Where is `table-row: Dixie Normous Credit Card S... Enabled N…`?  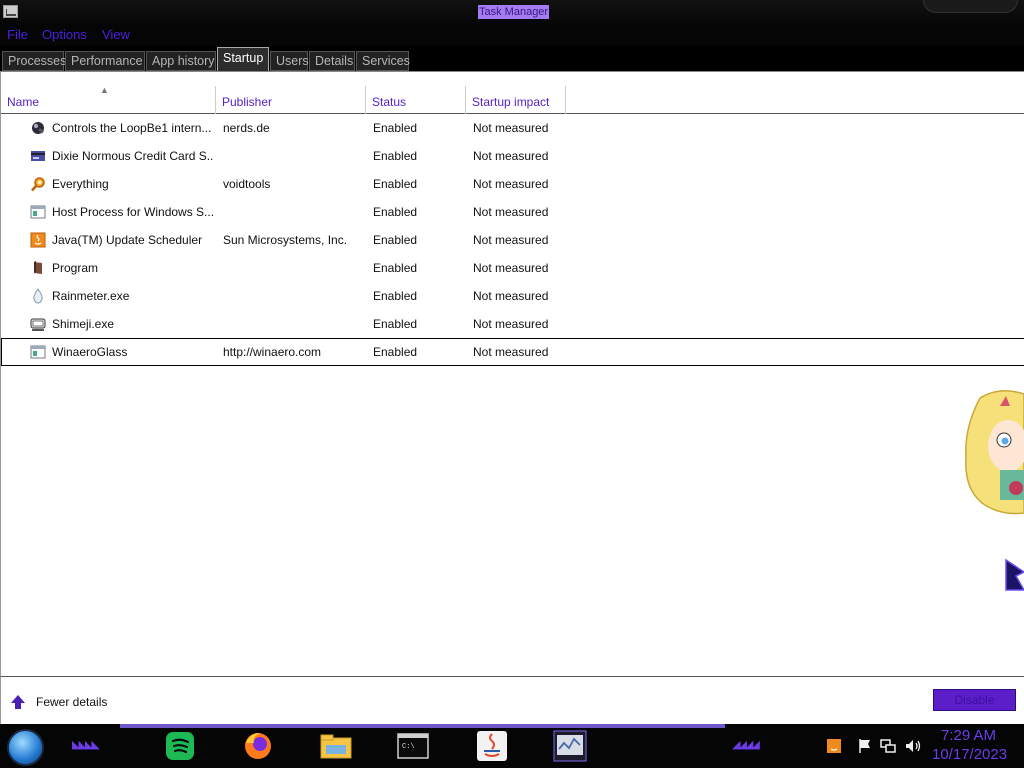
table-row: Dixie Normous Credit Card S... Enabled N… is located at coordinates (512, 156).